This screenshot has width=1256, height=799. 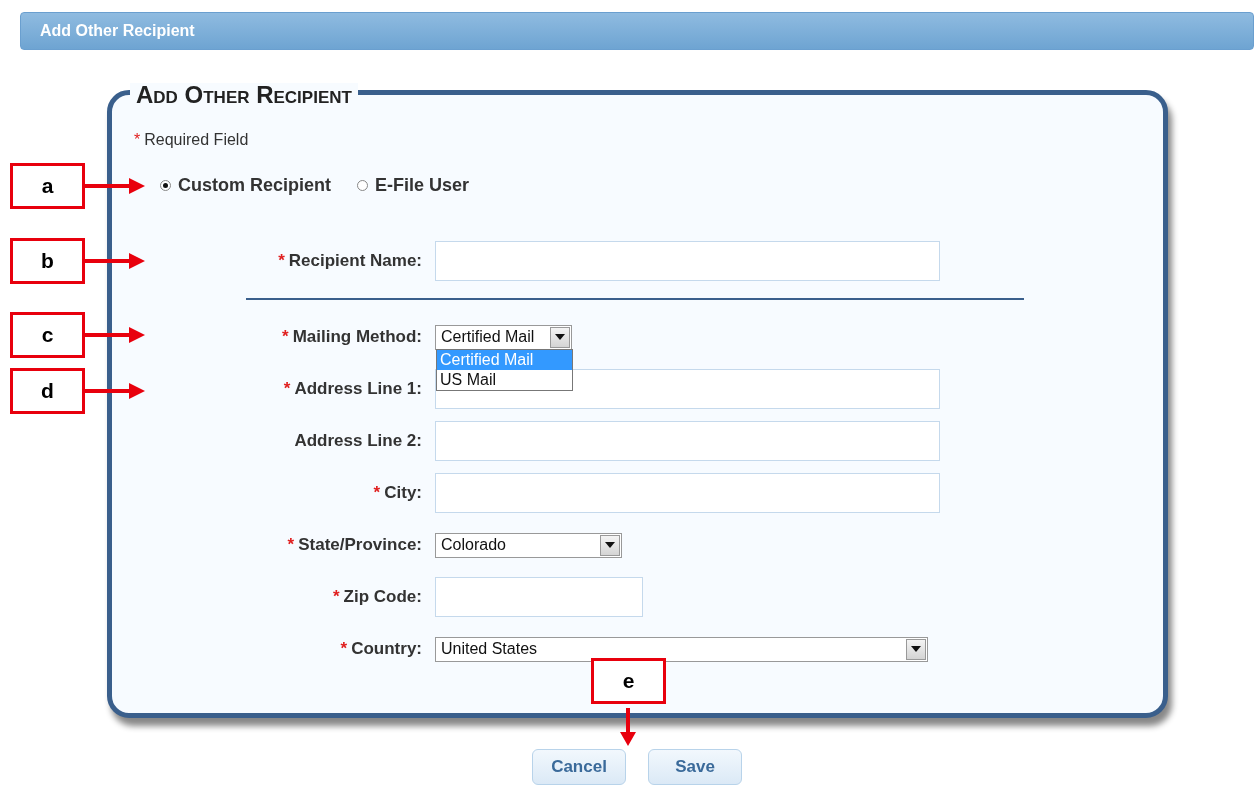 I want to click on field-label: * Recipient Name:, so click(x=350, y=261).